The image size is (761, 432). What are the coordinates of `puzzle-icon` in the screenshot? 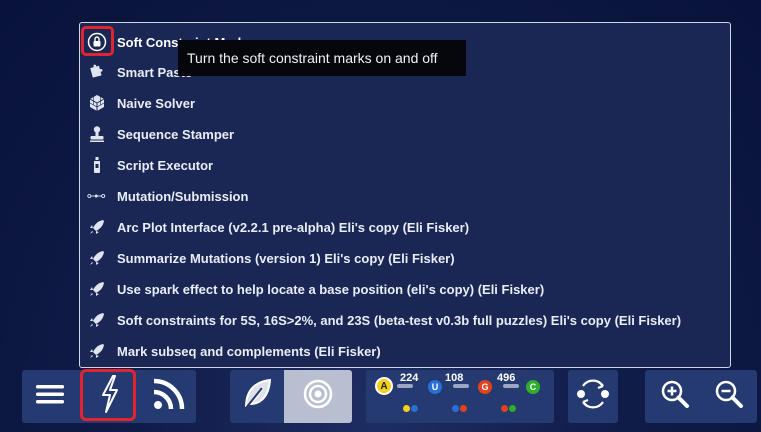 It's located at (97, 72).